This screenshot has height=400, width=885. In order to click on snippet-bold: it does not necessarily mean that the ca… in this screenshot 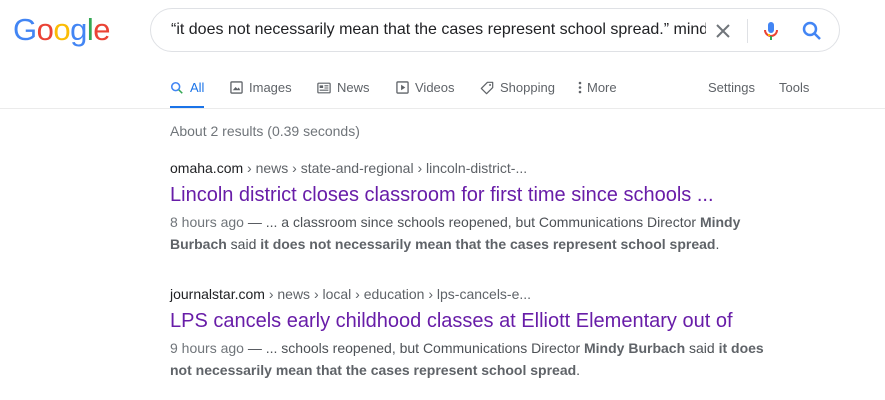, I will do `click(488, 244)`.